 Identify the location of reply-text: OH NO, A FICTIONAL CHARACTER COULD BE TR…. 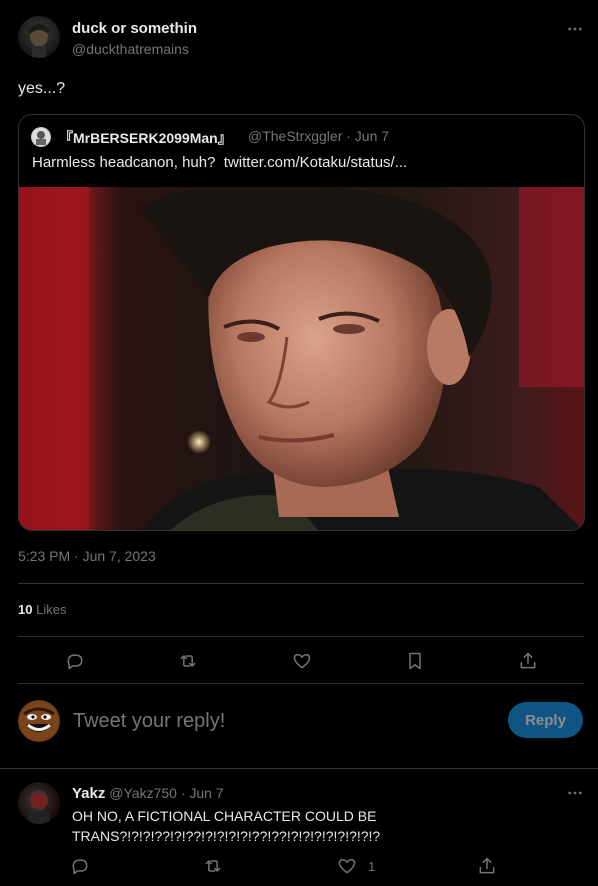
(226, 826).